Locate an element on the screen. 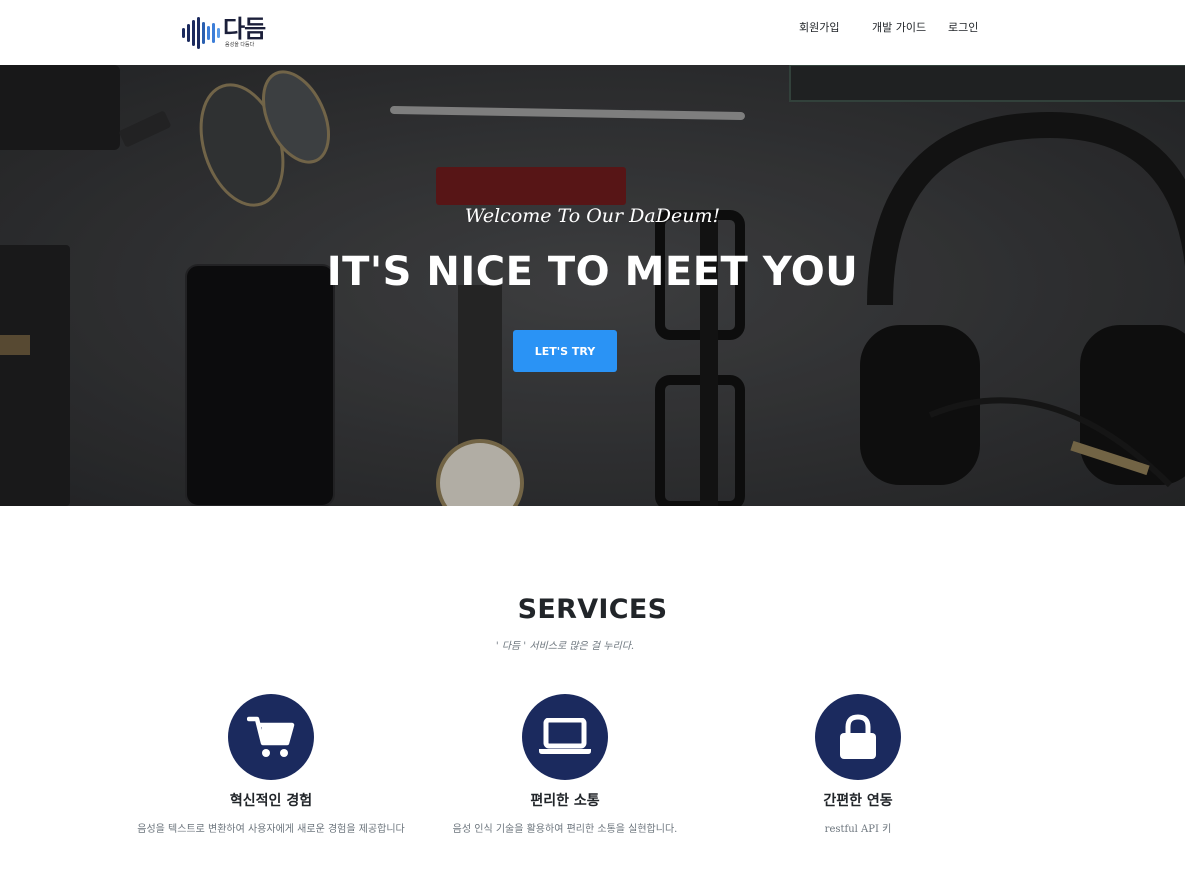 The width and height of the screenshot is (1185, 871). service-description: 음성을 텍스트로 변환하여 사용자에게 새로운 경험을 제공합니다 is located at coordinates (271, 829).